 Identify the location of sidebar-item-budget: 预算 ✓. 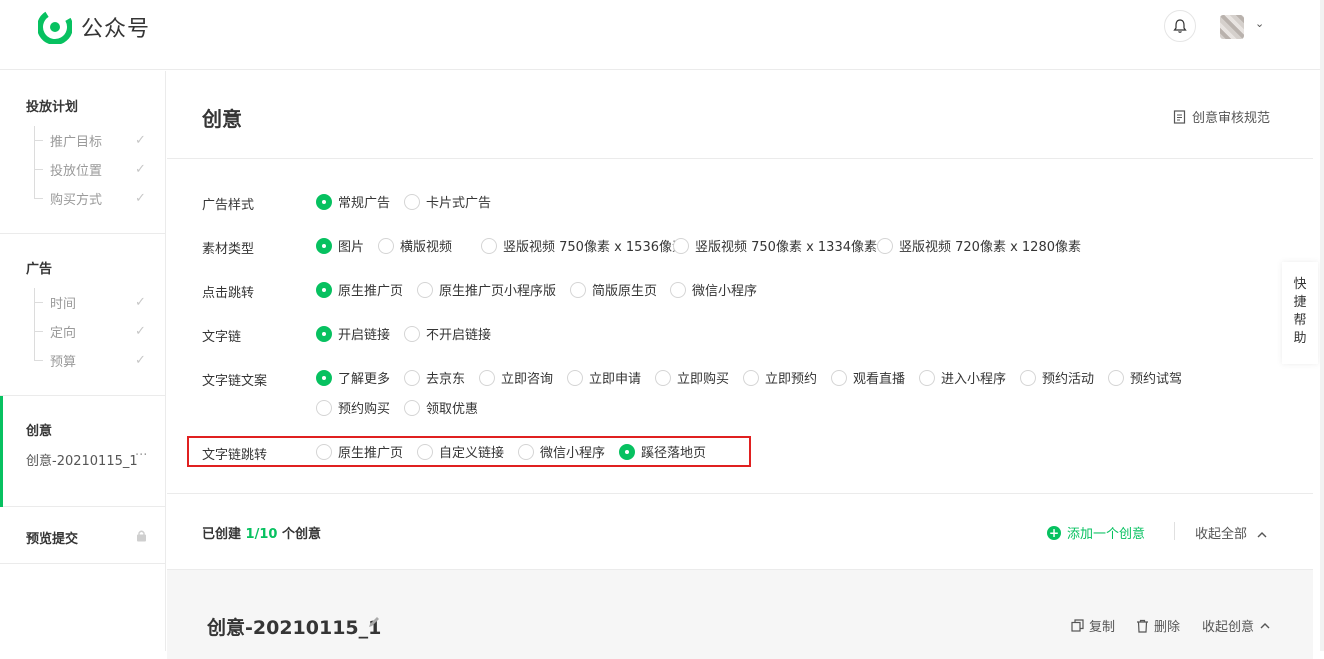
(82, 360).